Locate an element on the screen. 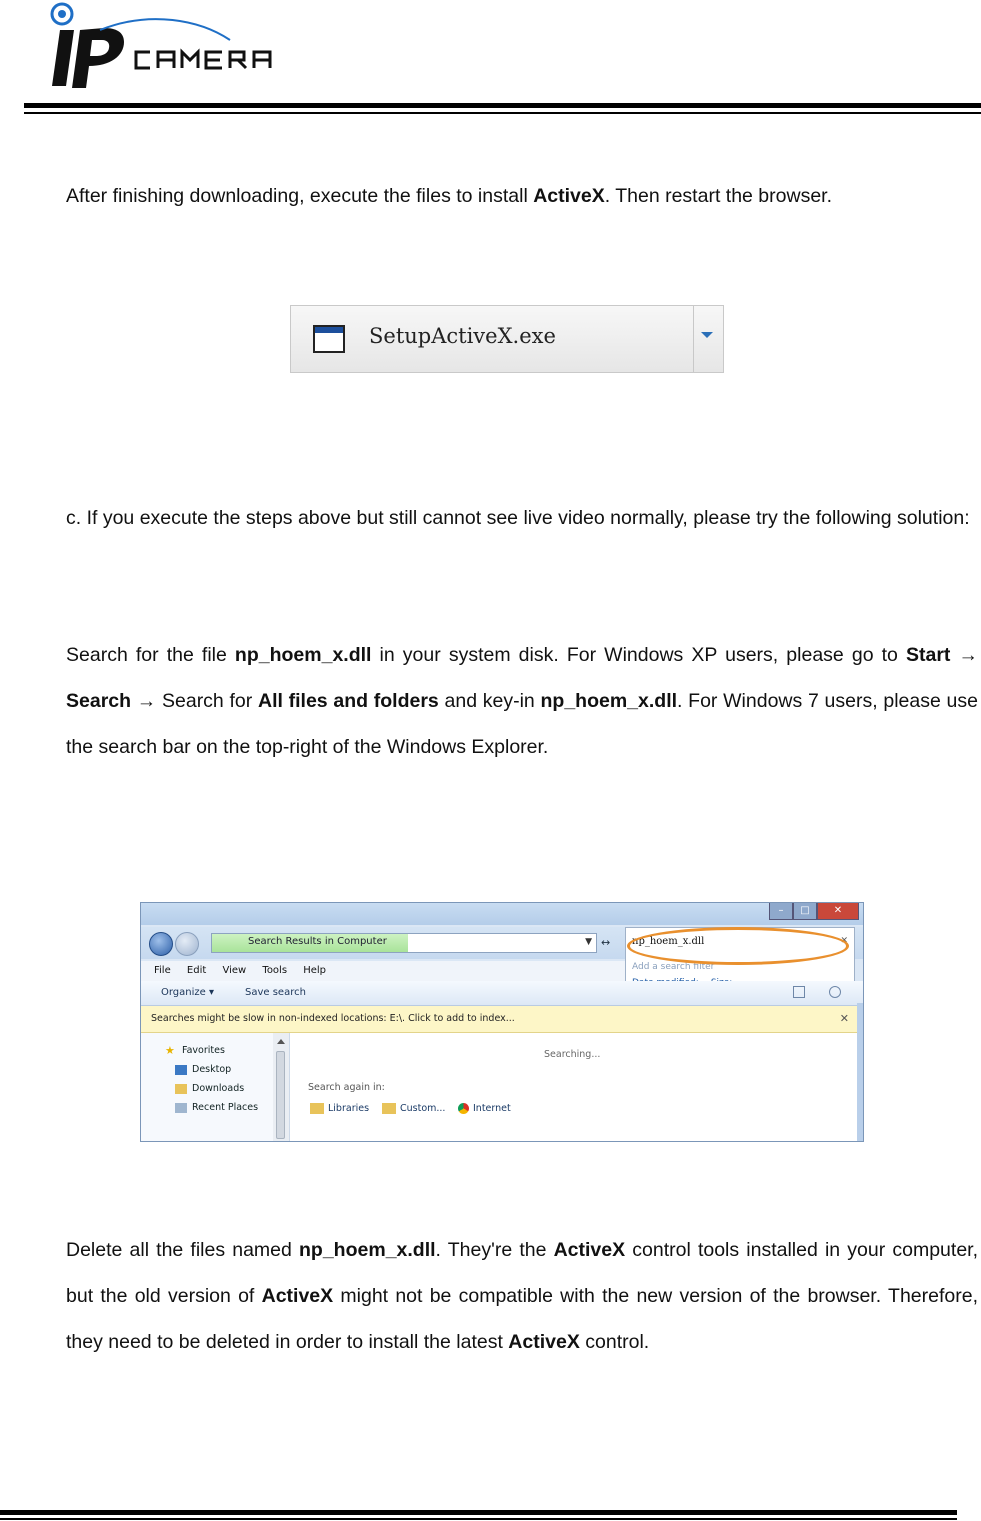  chevron-down-icon is located at coordinates (707, 335).